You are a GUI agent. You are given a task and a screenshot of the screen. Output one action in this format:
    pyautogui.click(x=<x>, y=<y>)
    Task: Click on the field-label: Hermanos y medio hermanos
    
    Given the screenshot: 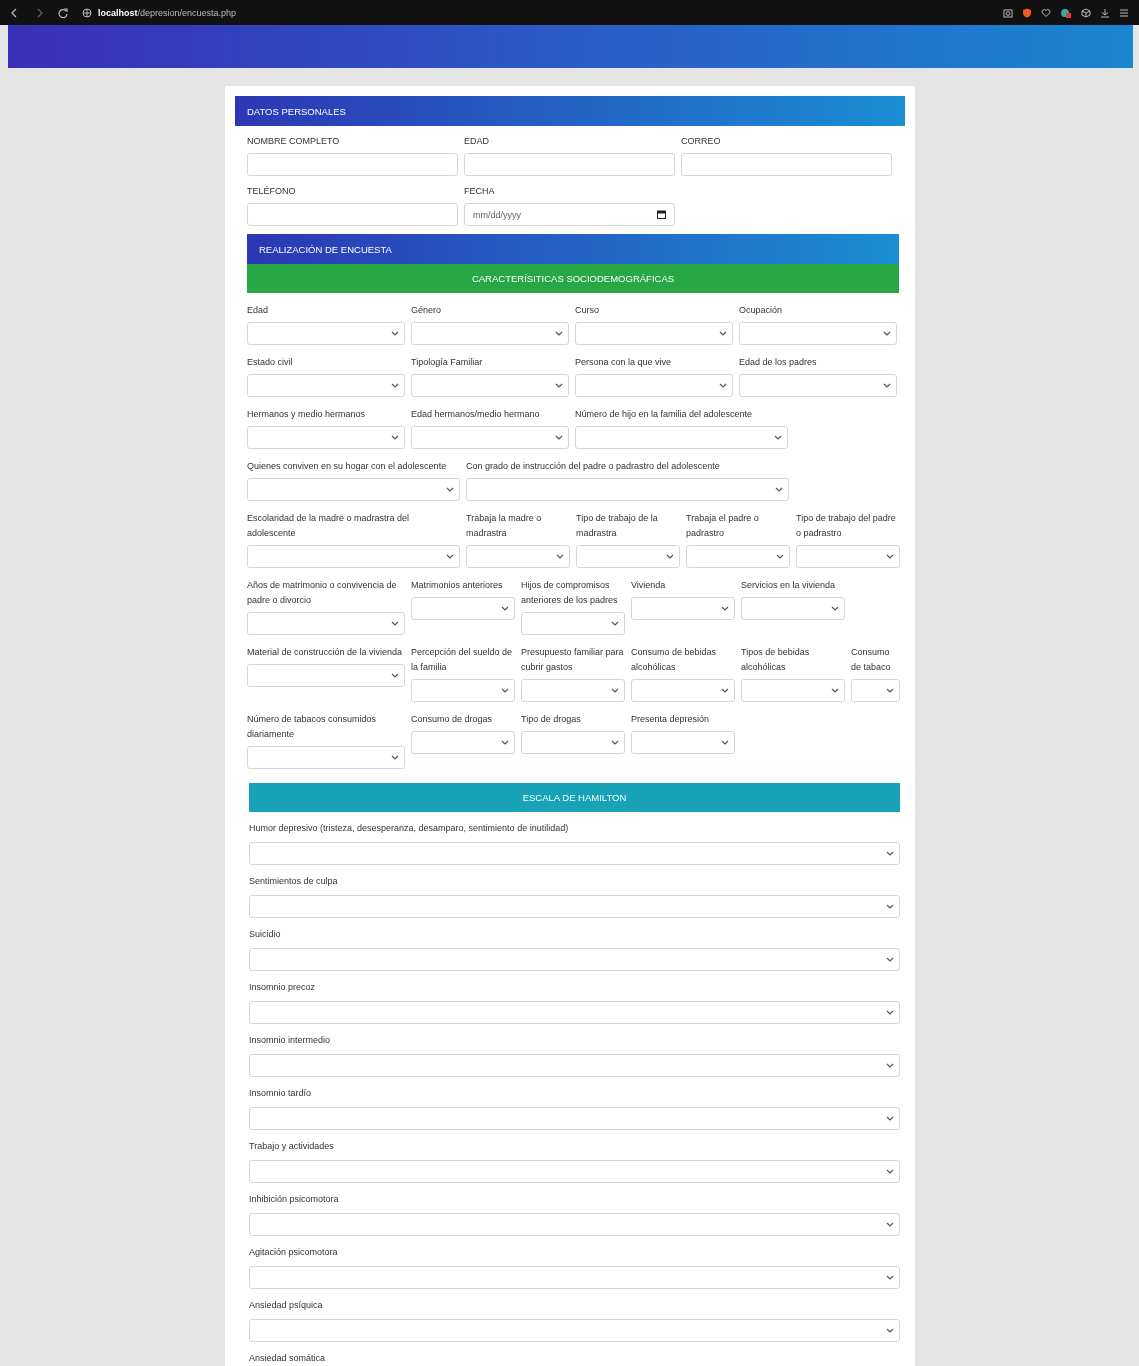 What is the action you would take?
    pyautogui.click(x=307, y=414)
    